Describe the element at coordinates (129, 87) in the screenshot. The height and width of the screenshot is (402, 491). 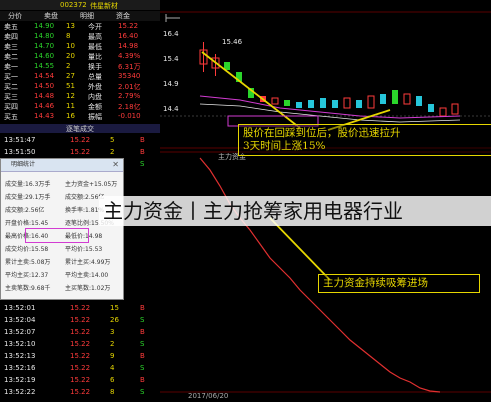
I see `quote-value: 2.01亿` at that location.